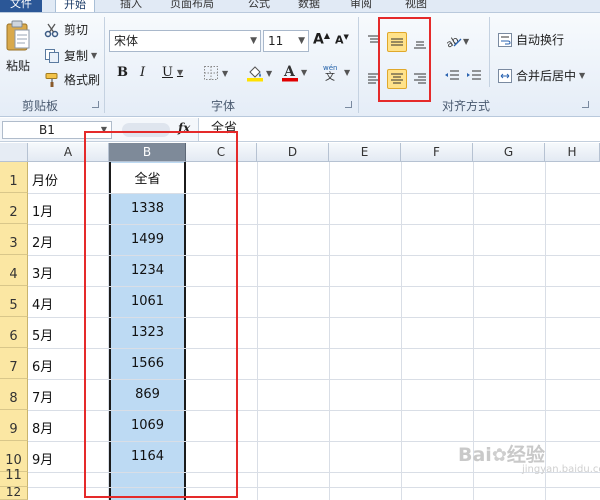  What do you see at coordinates (14, 270) in the screenshot?
I see `row-header: 4` at bounding box center [14, 270].